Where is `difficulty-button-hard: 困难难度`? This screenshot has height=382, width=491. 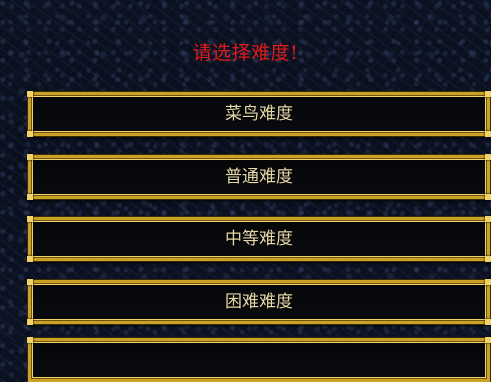 difficulty-button-hard: 困难难度 is located at coordinates (259, 302).